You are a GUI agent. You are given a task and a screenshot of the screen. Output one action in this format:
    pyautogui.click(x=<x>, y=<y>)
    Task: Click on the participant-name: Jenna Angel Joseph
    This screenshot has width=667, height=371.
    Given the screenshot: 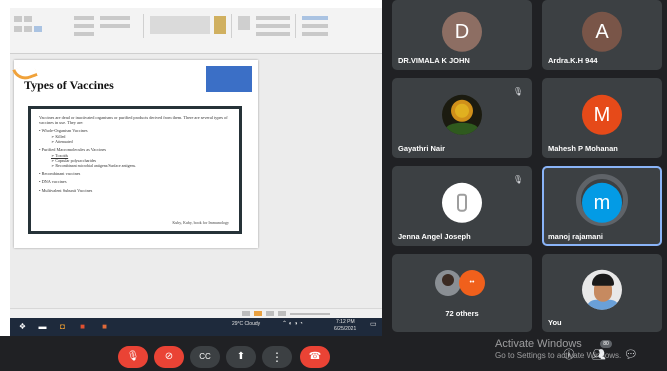 What is the action you would take?
    pyautogui.click(x=434, y=236)
    